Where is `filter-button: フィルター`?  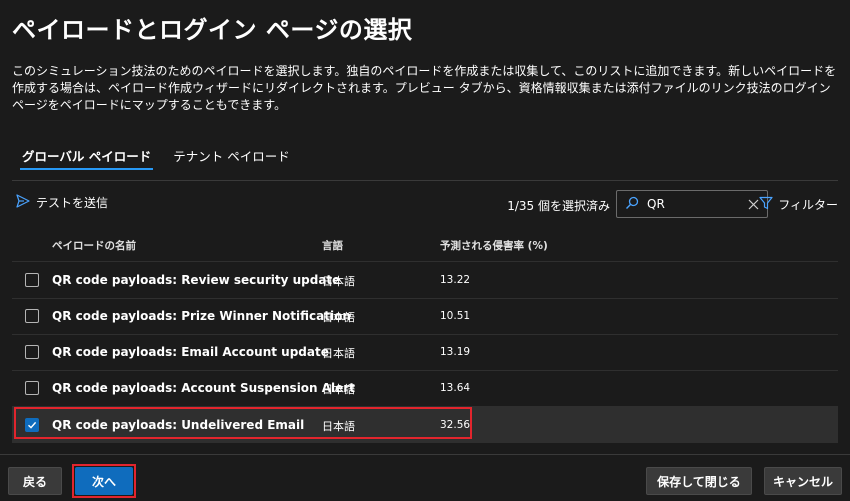
filter-button: フィルター is located at coordinates (798, 204).